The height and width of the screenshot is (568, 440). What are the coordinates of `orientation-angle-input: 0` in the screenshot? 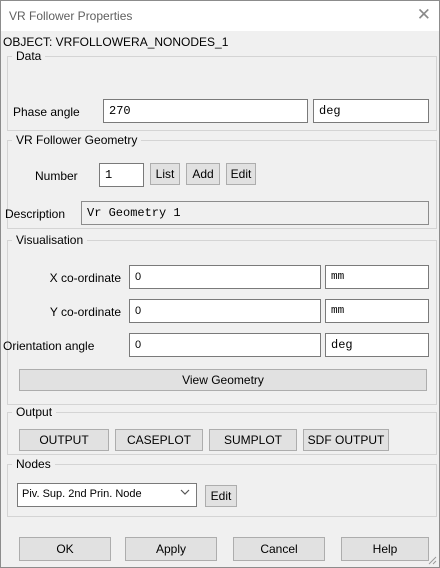 It's located at (225, 345).